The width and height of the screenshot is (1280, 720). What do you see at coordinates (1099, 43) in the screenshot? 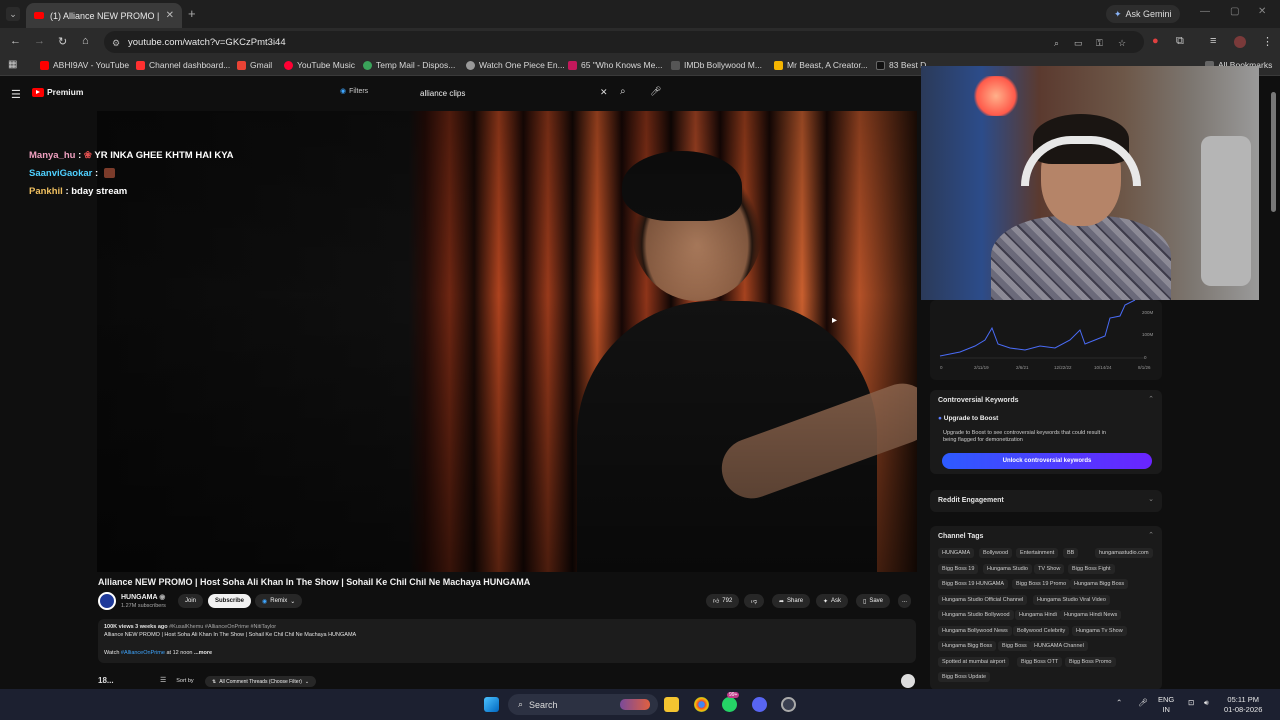
I see `password-key-icon: ⚿` at bounding box center [1099, 43].